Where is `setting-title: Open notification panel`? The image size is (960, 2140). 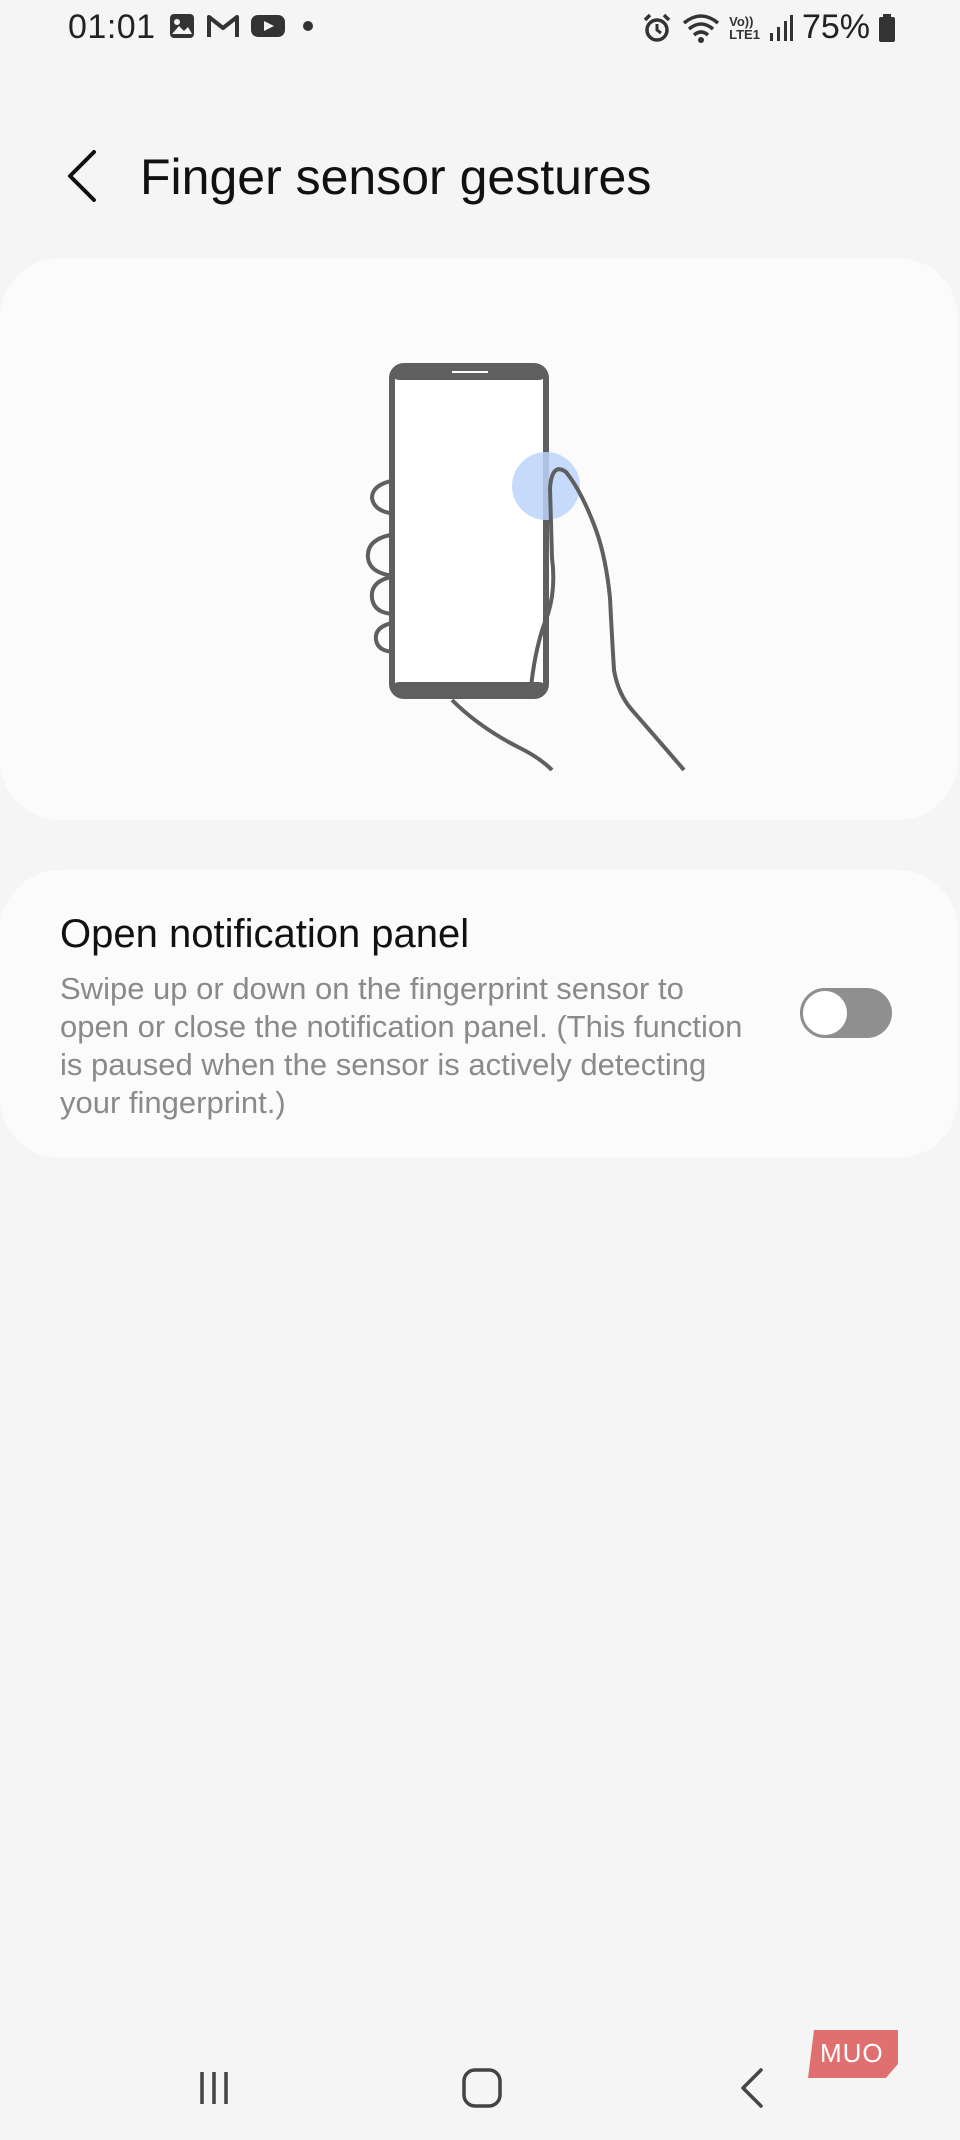
setting-title: Open notification panel is located at coordinates (265, 934).